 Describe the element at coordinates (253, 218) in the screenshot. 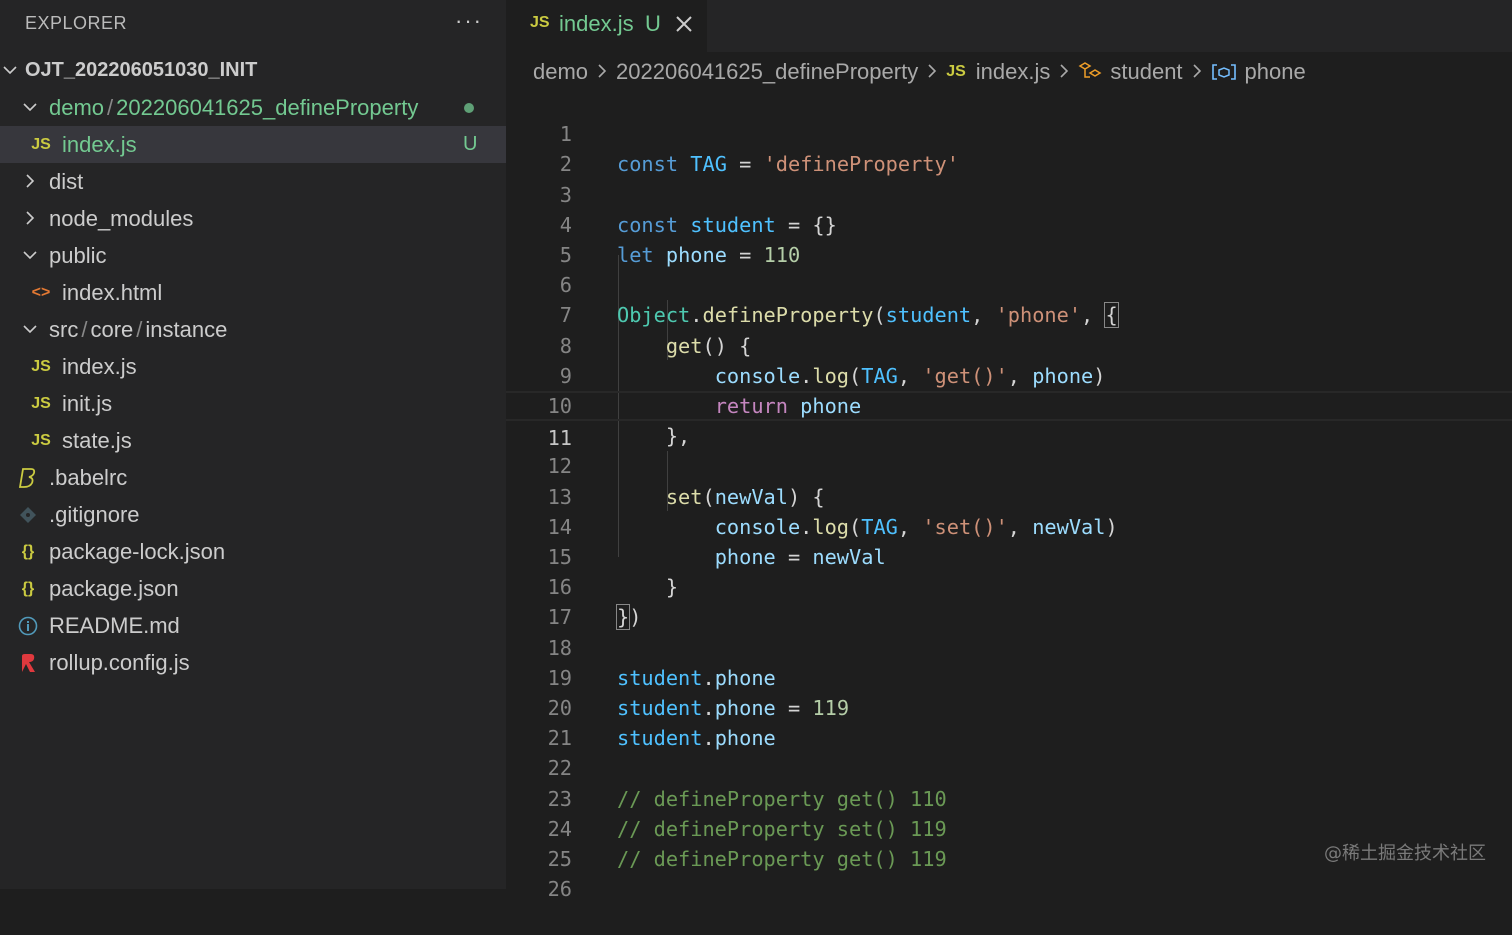

I see `folder-node-modules: node_modules` at that location.